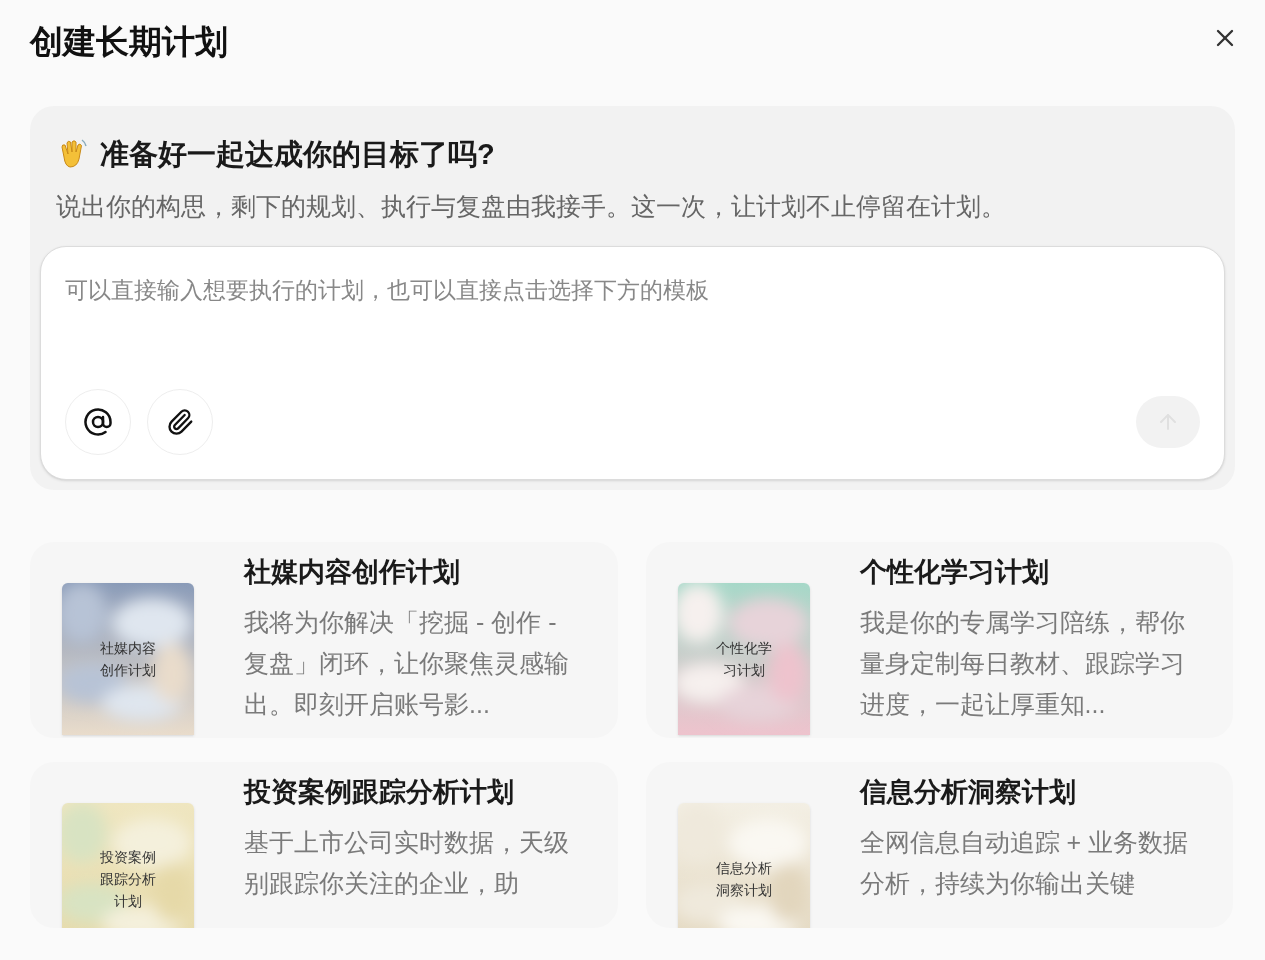 The width and height of the screenshot is (1265, 960). I want to click on paperclip-icon, so click(180, 422).